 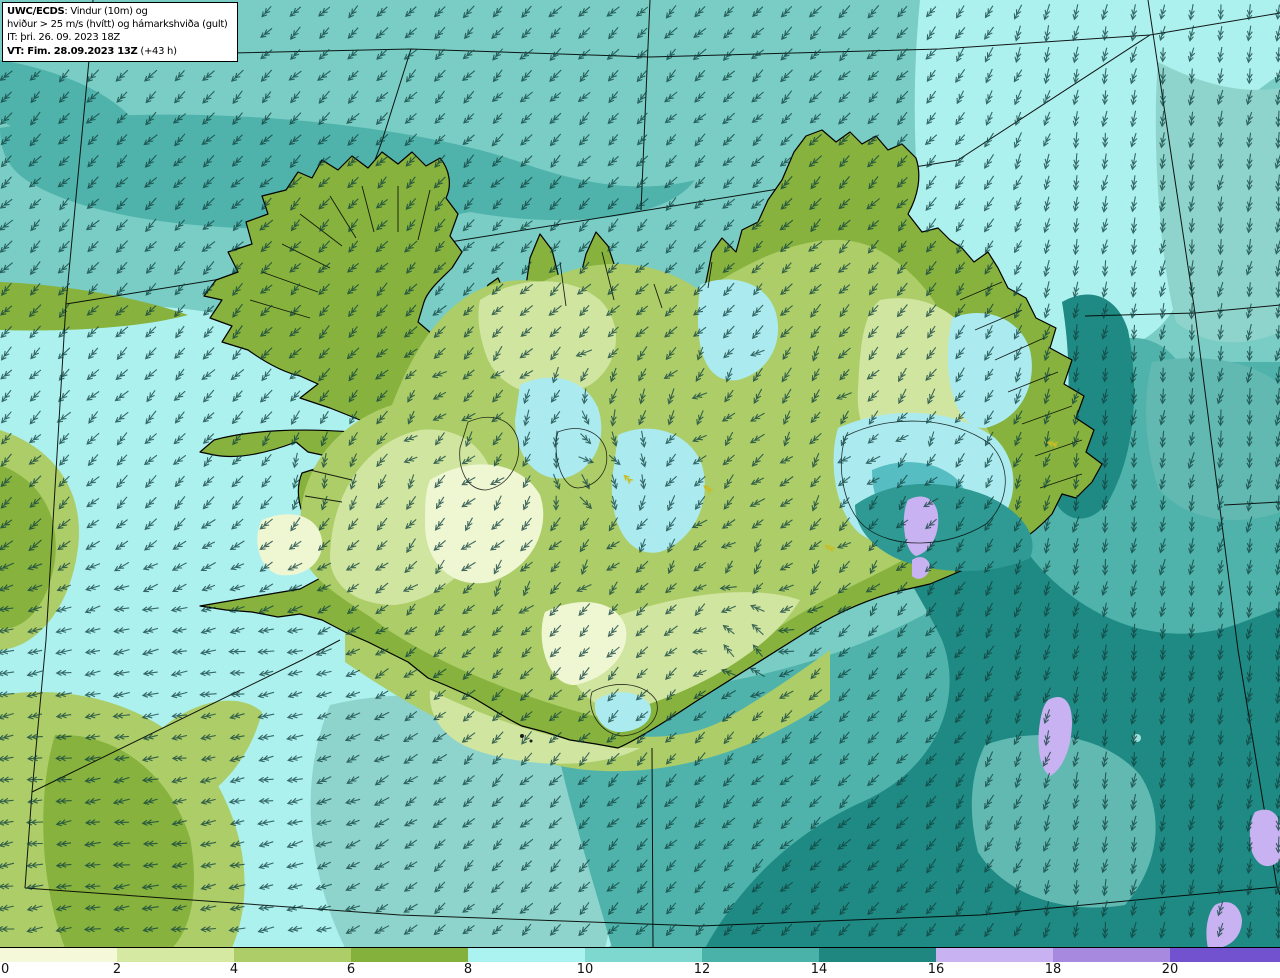 What do you see at coordinates (1053, 969) in the screenshot?
I see `legend-tick-label: 18` at bounding box center [1053, 969].